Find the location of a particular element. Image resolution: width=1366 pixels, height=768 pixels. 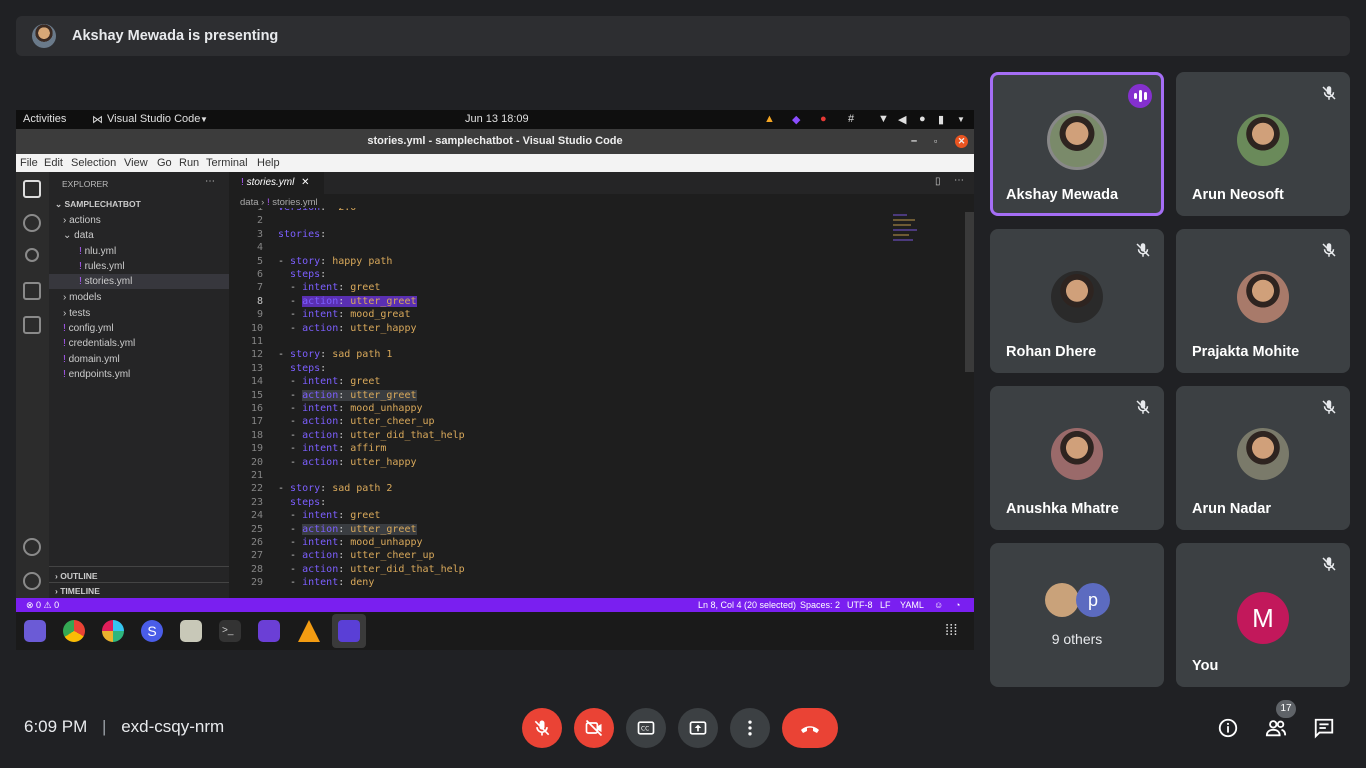

file-stories-selected: ! stories.yml is located at coordinates (139, 281).